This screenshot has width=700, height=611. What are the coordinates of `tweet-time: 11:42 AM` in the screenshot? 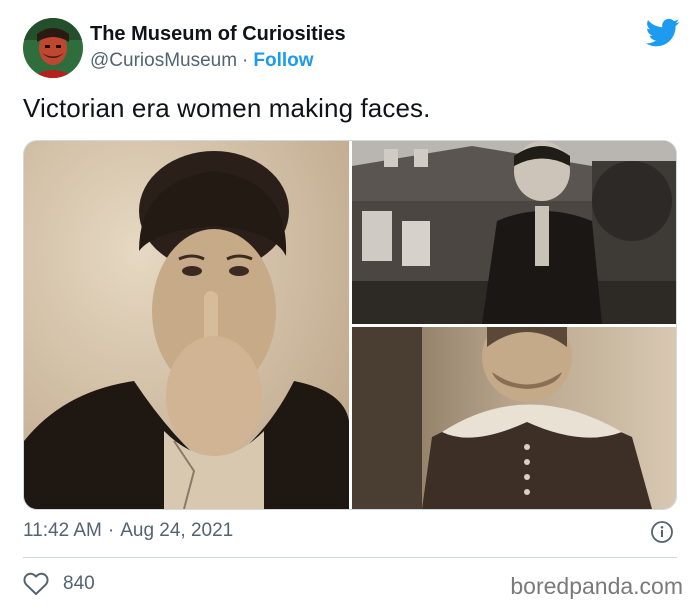 It's located at (62, 530).